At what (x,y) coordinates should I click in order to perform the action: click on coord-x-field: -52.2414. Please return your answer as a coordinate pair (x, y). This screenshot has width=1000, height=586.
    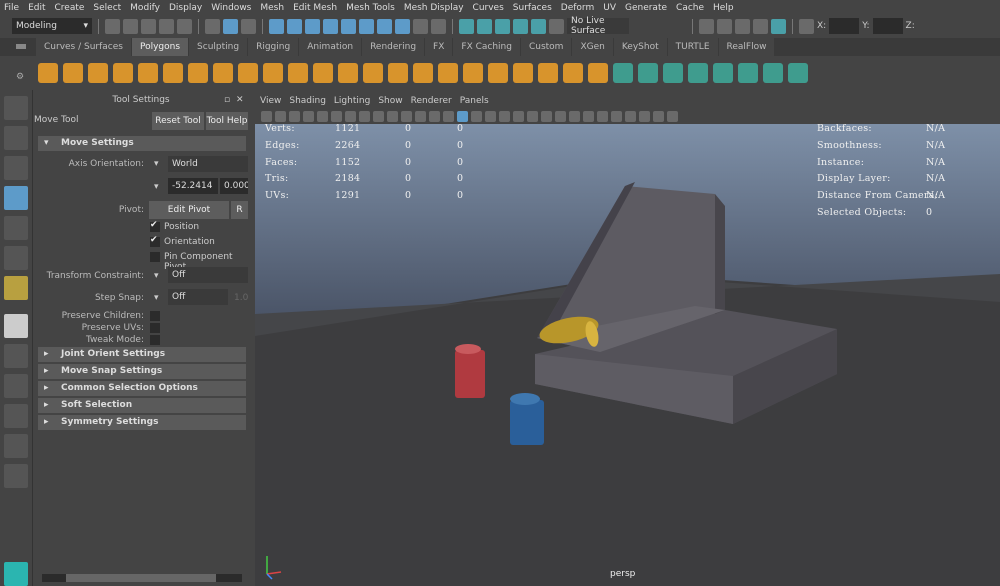
    Looking at the image, I should click on (193, 186).